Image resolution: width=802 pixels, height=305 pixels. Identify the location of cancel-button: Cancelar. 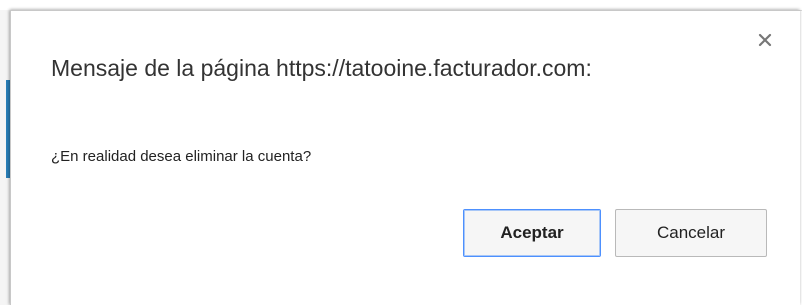
(691, 233).